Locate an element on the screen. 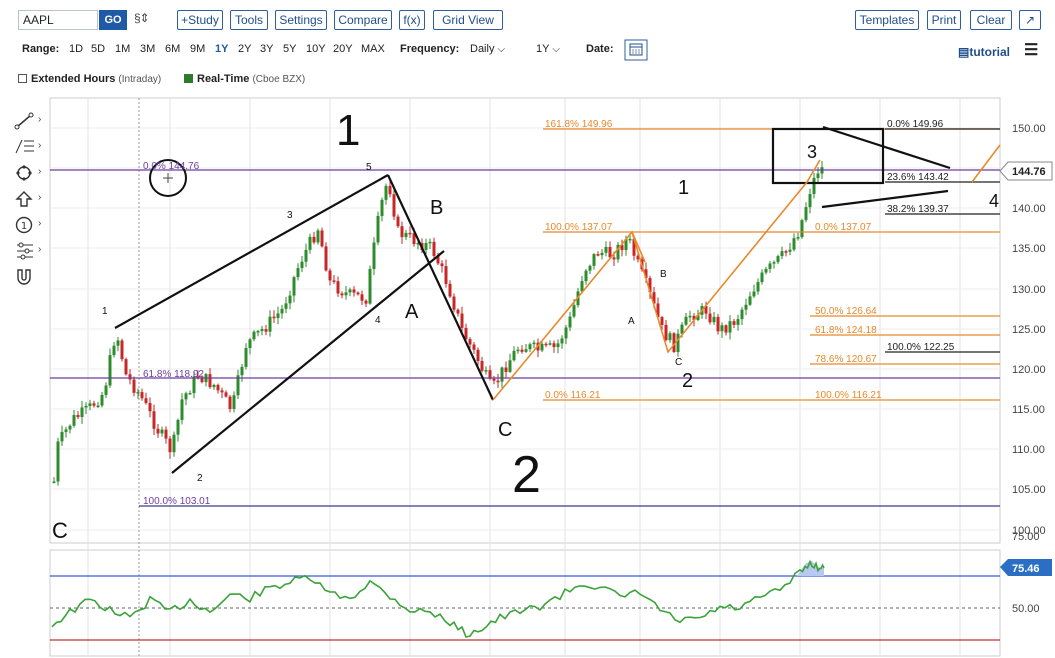 This screenshot has width=1055, height=658. wave-label-big-2: 2 is located at coordinates (526, 475).